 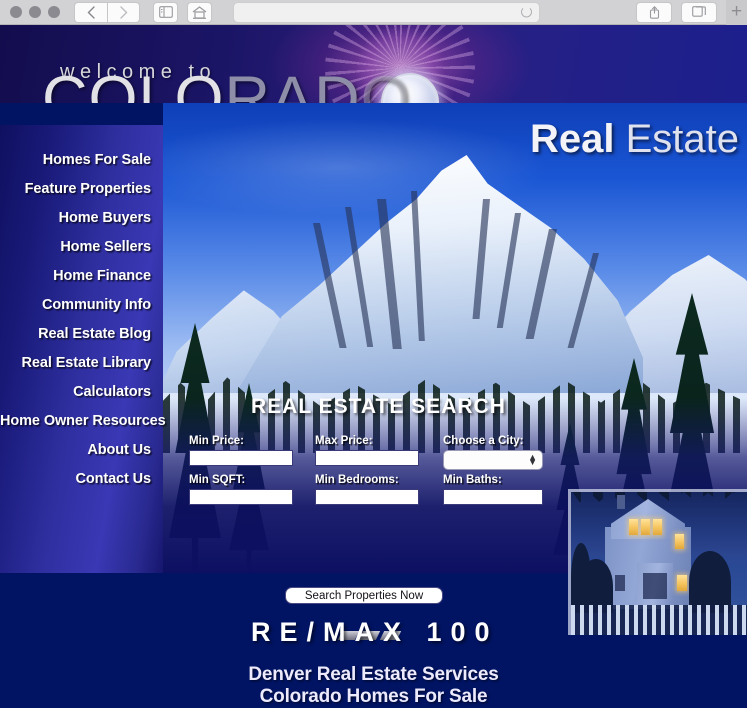 I want to click on house-photo-inner, so click(x=659, y=563).